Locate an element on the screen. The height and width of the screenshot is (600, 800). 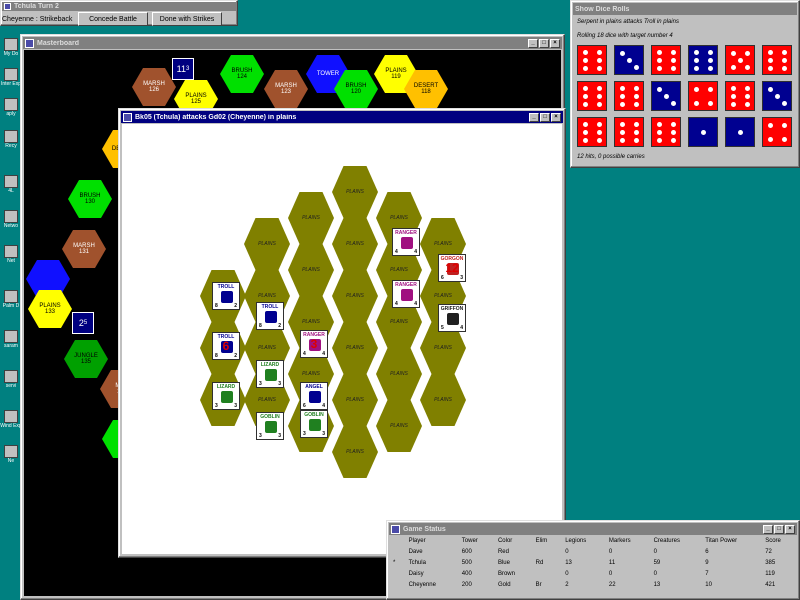
creature-skill: 4 is located at coordinates (461, 328).